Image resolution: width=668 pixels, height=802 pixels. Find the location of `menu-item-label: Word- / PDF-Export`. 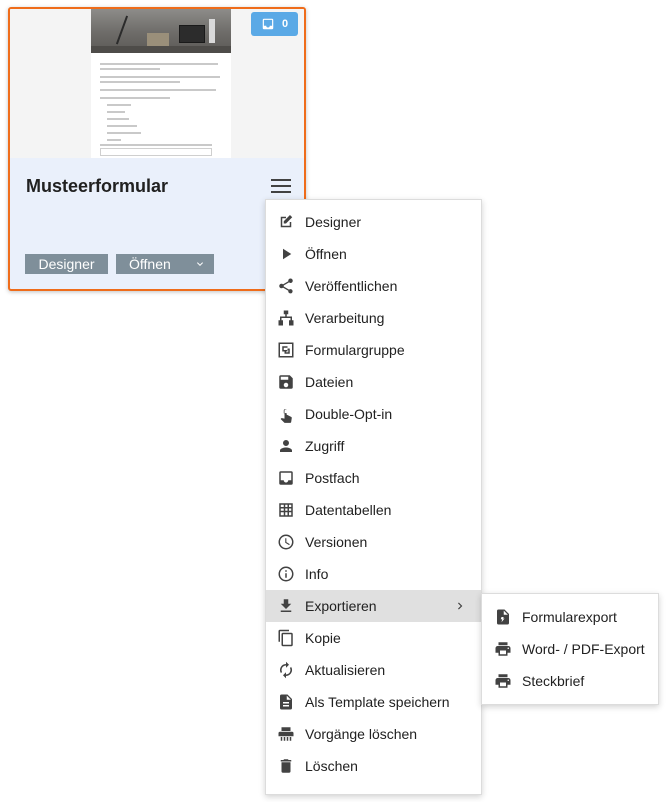

menu-item-label: Word- / PDF-Export is located at coordinates (583, 649).